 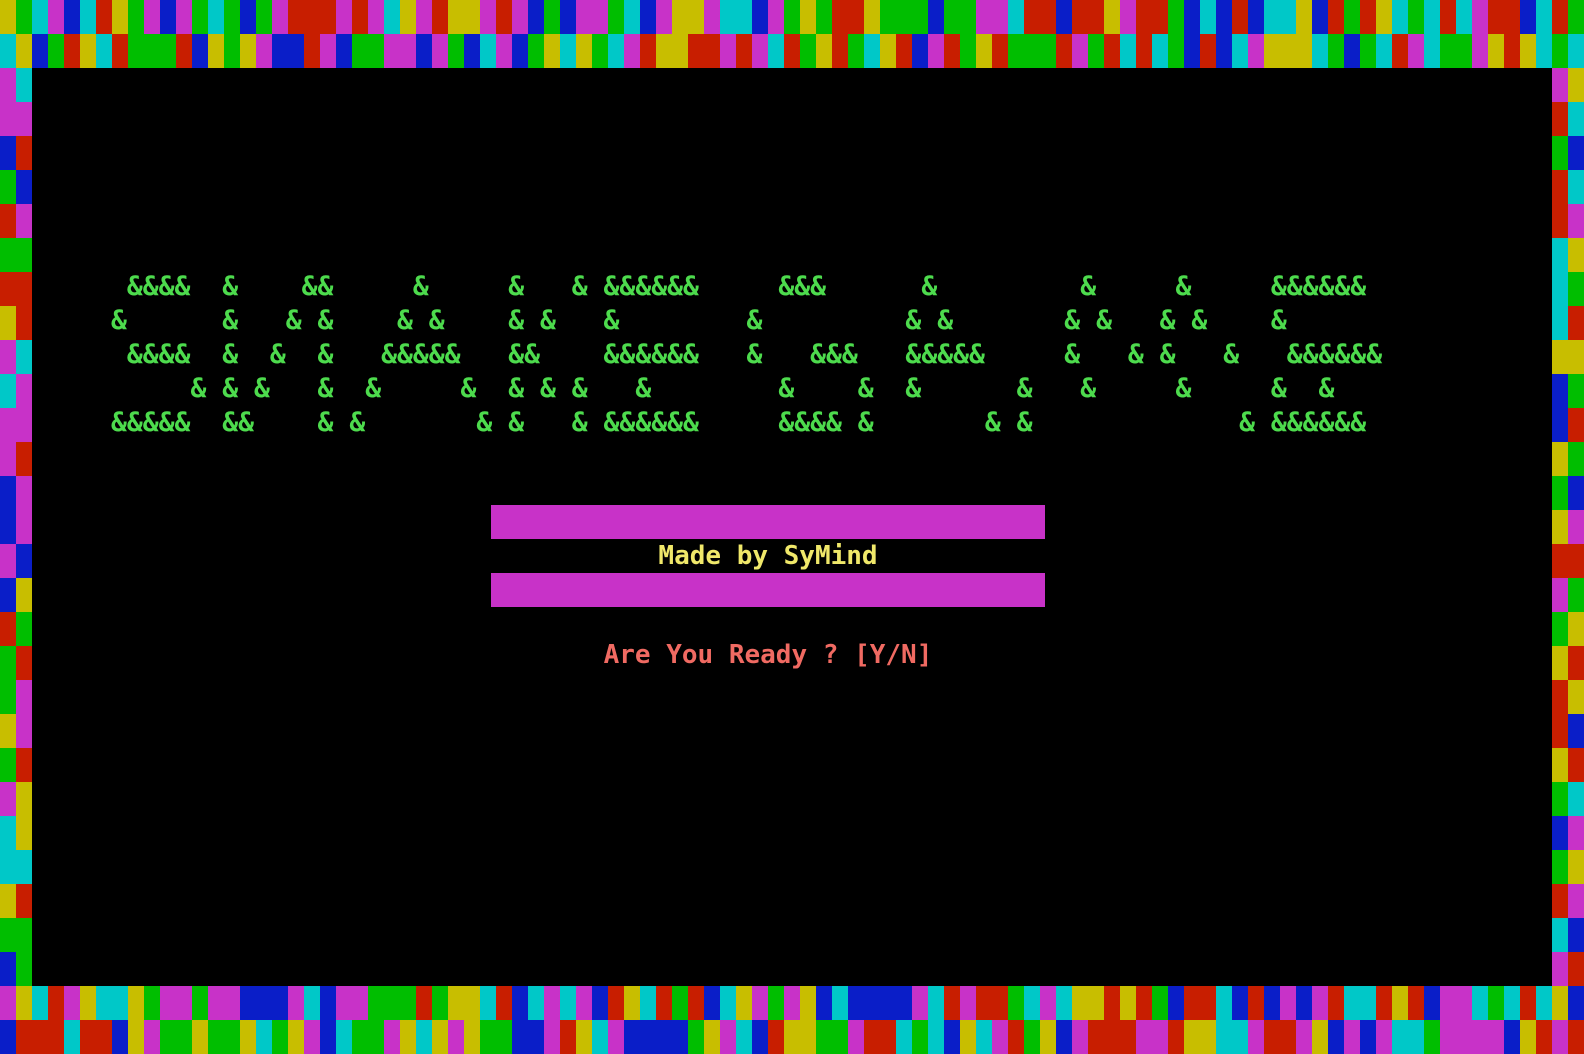 What do you see at coordinates (768, 655) in the screenshot?
I see `ready-prompt: Are You Ready ? [Y/N]` at bounding box center [768, 655].